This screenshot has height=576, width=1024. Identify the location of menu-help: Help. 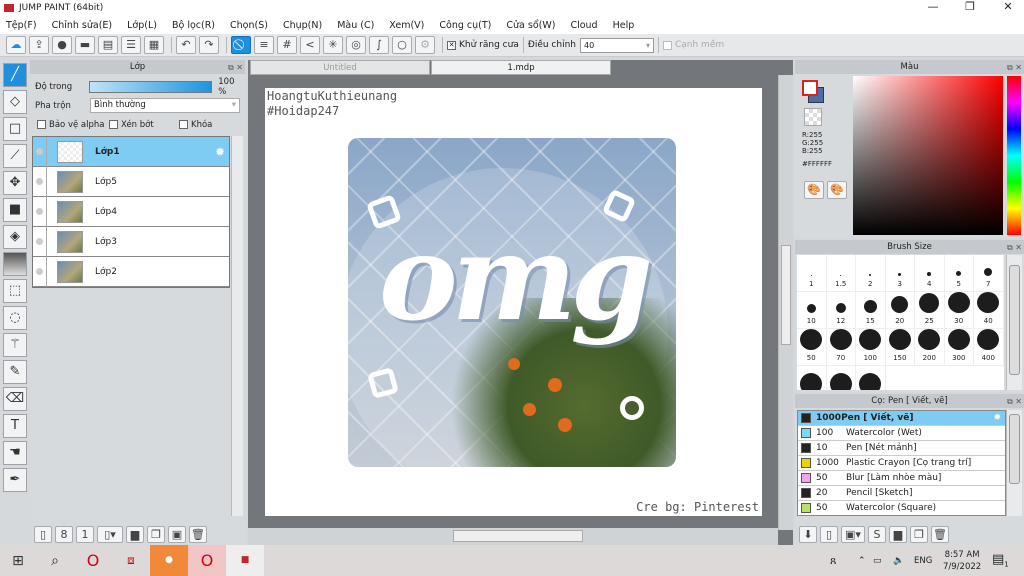
(624, 25).